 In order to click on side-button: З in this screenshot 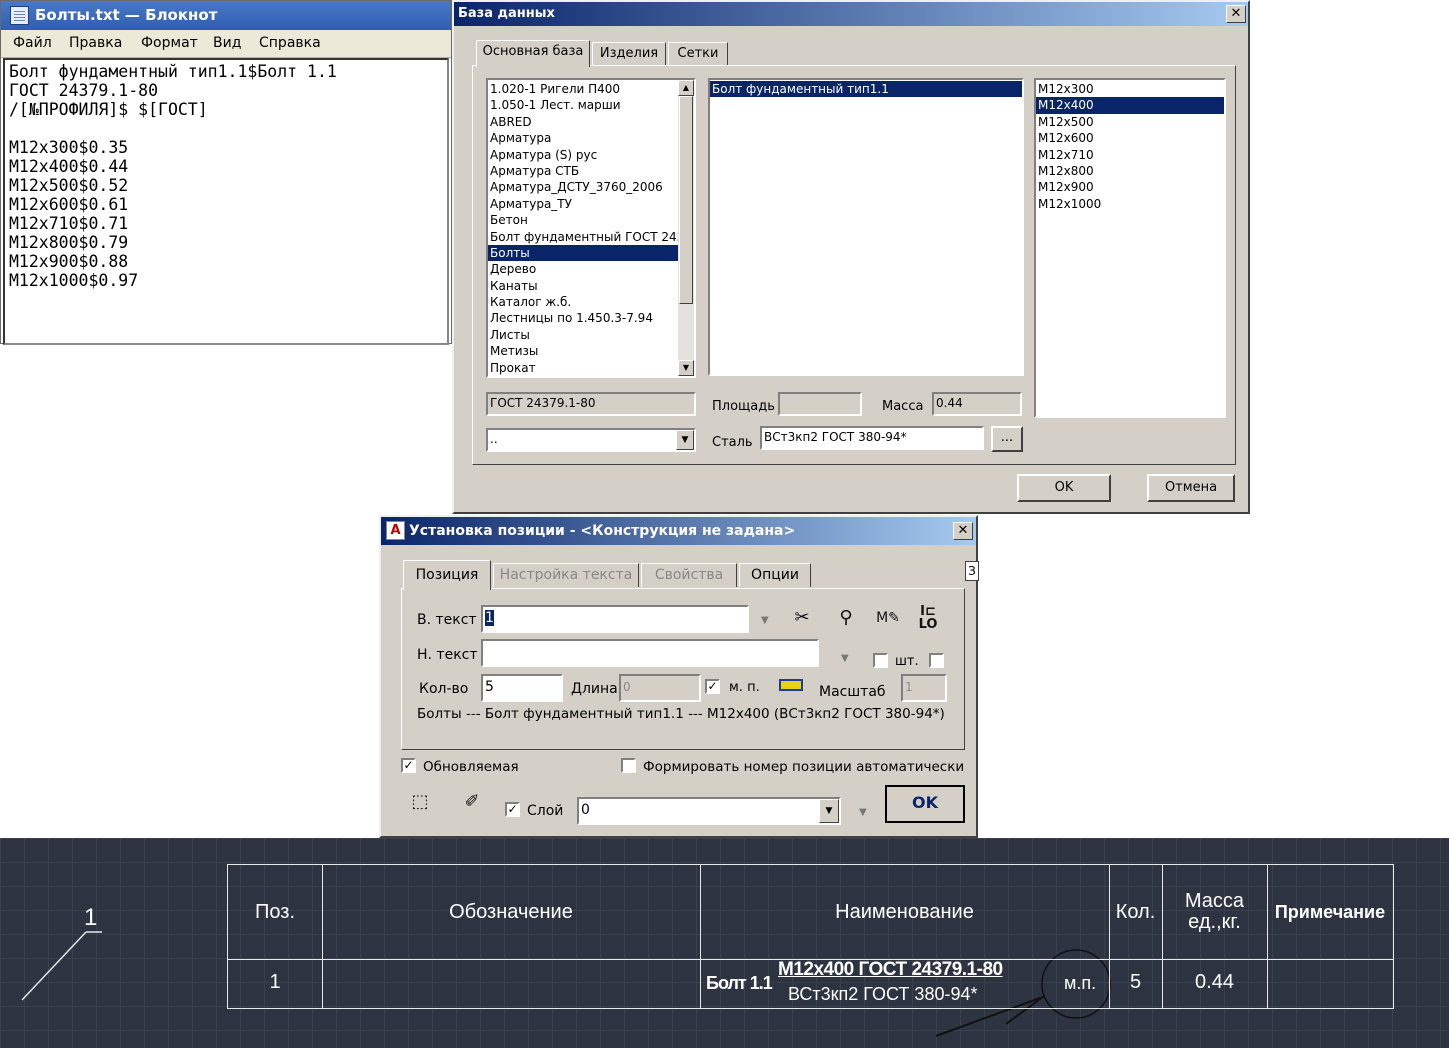, I will do `click(972, 571)`.